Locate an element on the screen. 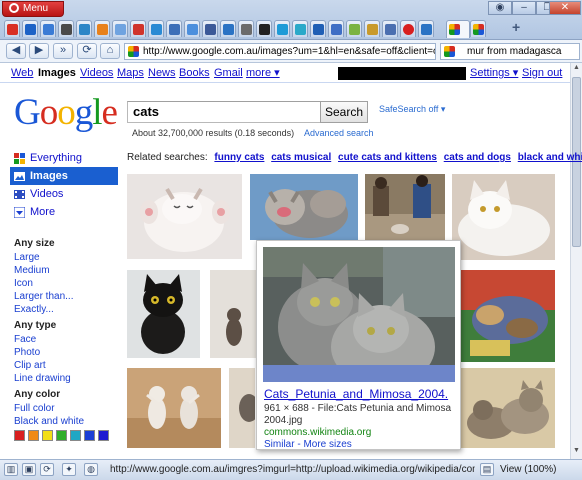 This screenshot has height=480, width=582. search-engine-icon is located at coordinates (449, 51).